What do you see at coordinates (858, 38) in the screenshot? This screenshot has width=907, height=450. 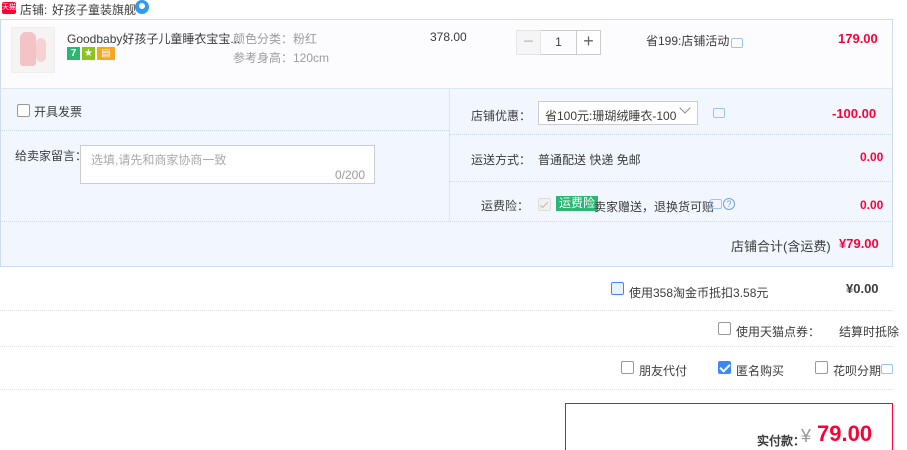 I see `item-subtotal: 179.00` at bounding box center [858, 38].